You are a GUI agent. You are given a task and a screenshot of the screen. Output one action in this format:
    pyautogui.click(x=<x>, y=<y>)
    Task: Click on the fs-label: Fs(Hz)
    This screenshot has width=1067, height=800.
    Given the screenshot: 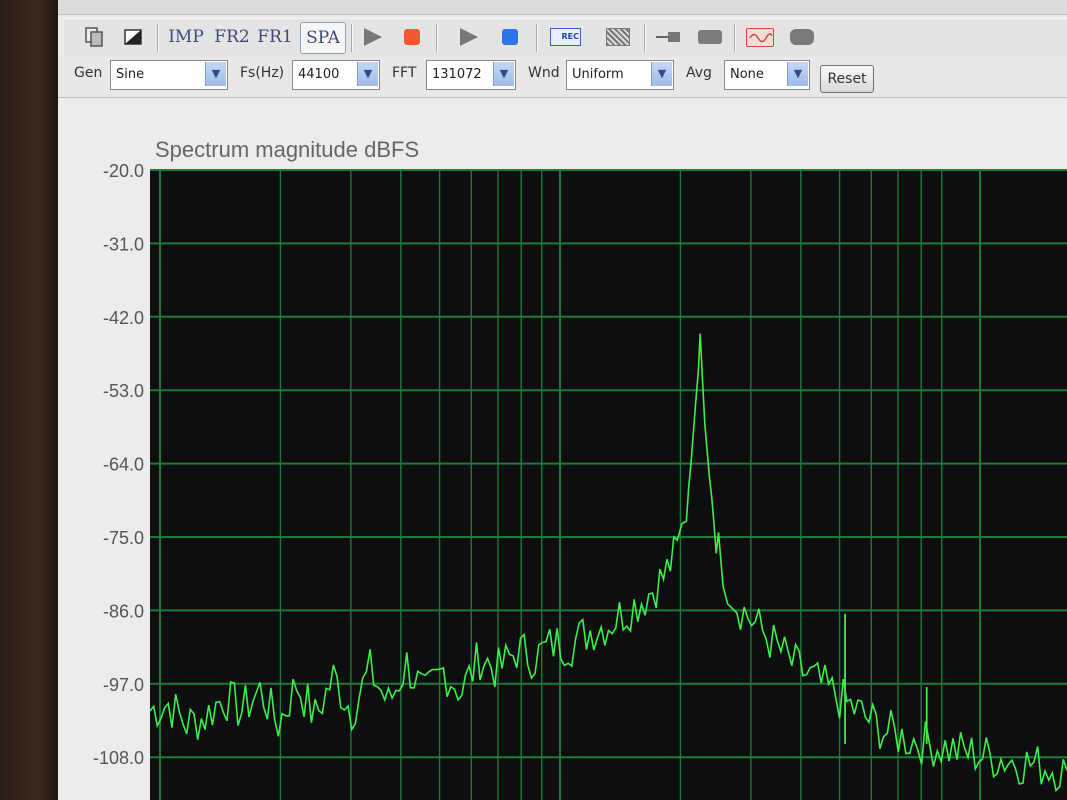 What is the action you would take?
    pyautogui.click(x=262, y=73)
    